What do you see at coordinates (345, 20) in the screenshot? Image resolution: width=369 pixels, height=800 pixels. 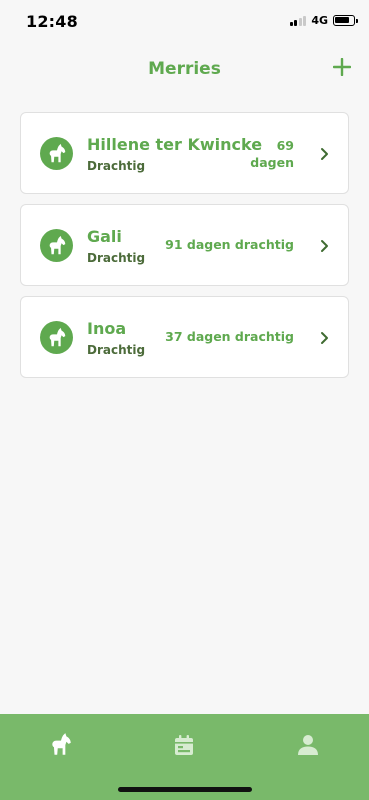 I see `battery-icon` at bounding box center [345, 20].